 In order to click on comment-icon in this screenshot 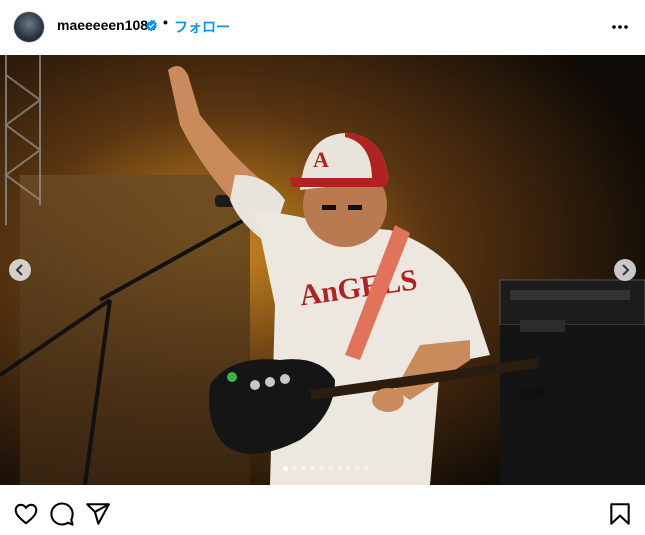, I will do `click(62, 514)`.